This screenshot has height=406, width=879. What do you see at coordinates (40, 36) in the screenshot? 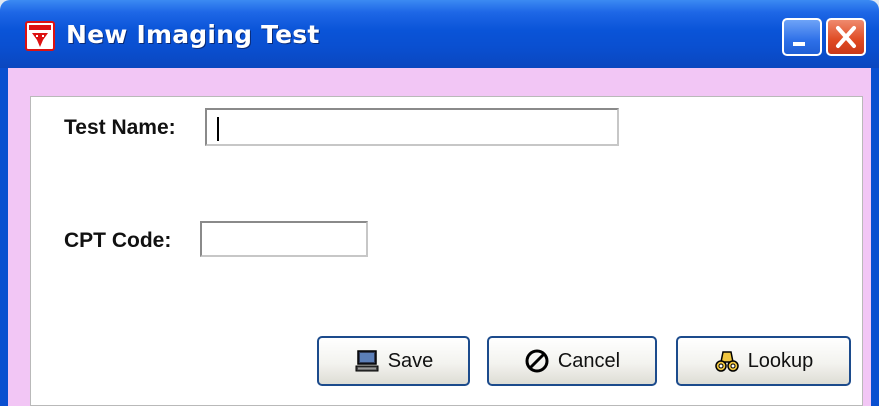
I see `app-icon` at bounding box center [40, 36].